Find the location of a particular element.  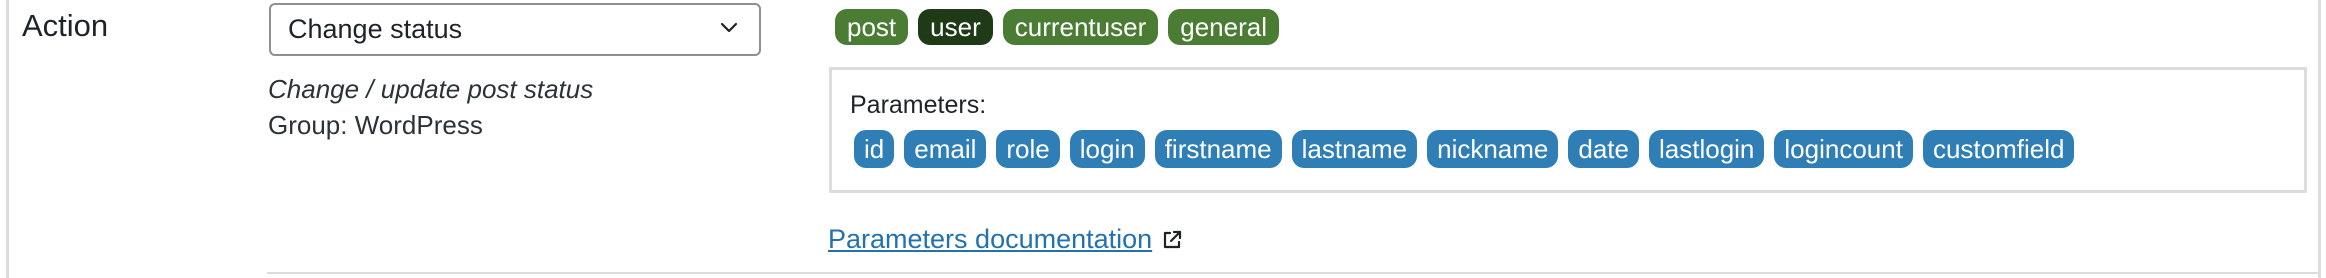

param-email: email is located at coordinates (945, 149).